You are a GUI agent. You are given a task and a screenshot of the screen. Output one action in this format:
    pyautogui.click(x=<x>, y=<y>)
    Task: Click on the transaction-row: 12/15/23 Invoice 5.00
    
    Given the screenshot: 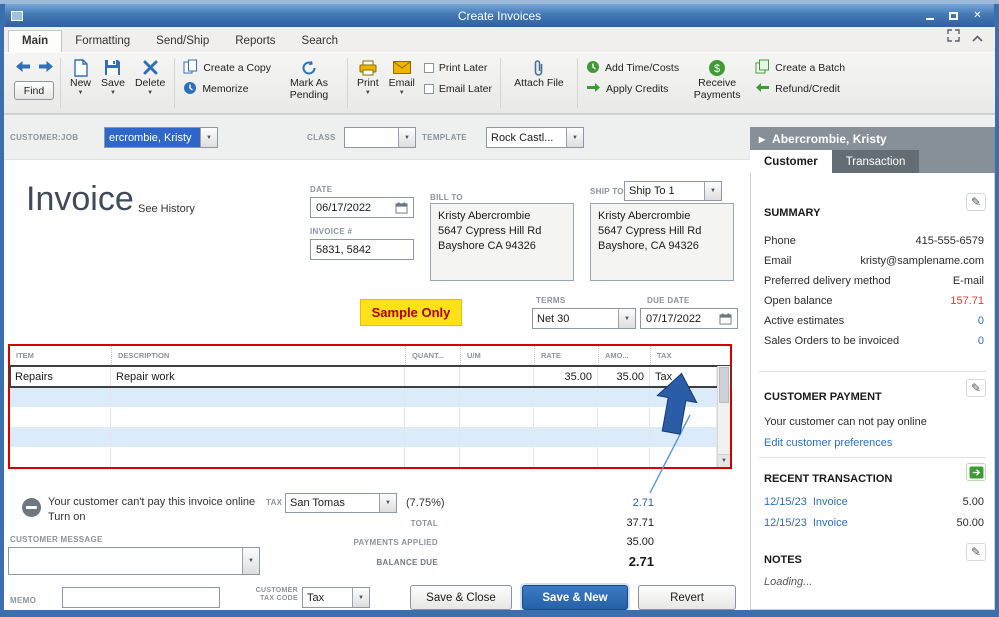 What is the action you would take?
    pyautogui.click(x=874, y=502)
    